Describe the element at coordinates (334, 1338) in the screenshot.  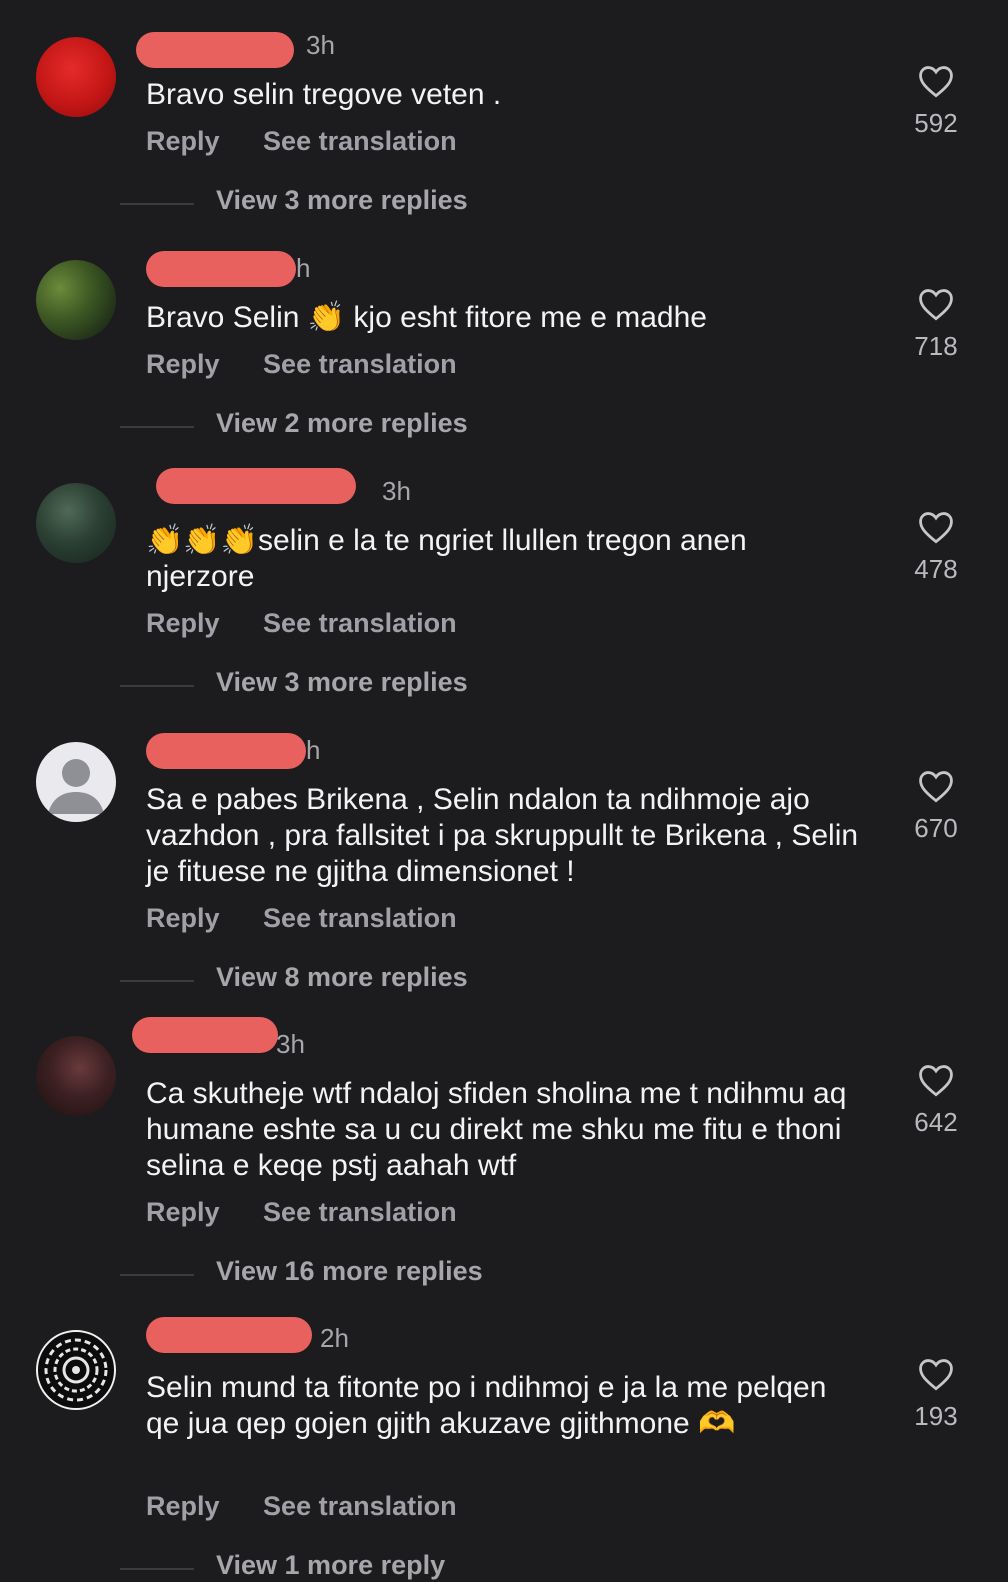
I see `comment-time: 2h` at that location.